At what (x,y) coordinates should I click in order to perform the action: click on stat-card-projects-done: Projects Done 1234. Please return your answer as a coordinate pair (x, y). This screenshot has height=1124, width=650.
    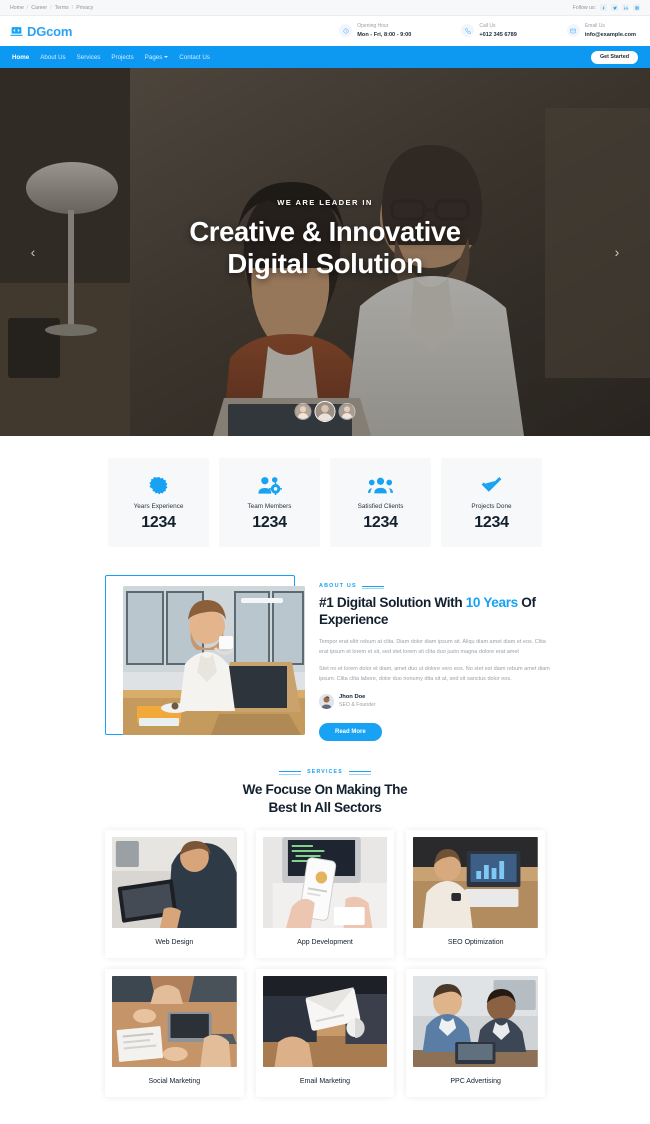
    Looking at the image, I should click on (491, 502).